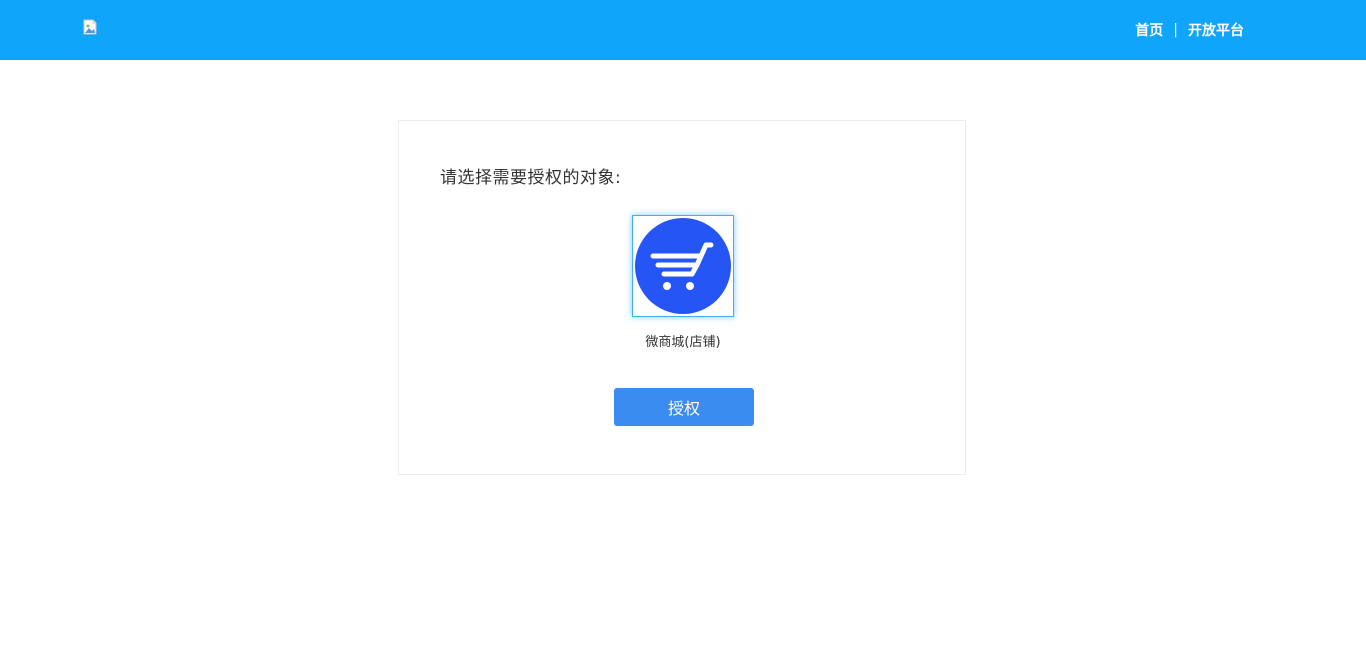  I want to click on nav-home-link: 首页, so click(1149, 30).